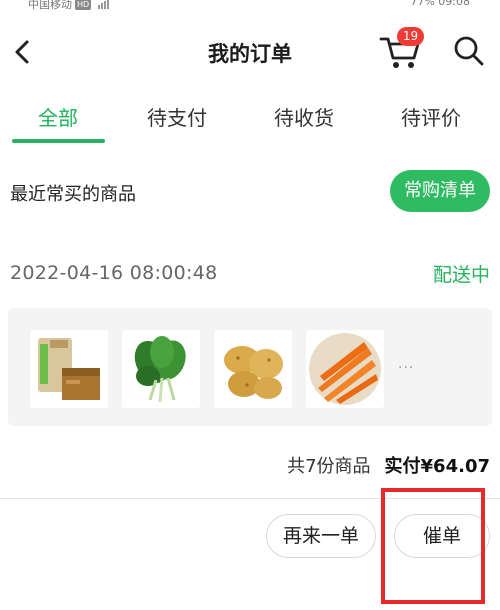 The image size is (500, 610). What do you see at coordinates (431, 116) in the screenshot?
I see `tab-pending-review: 待评价` at bounding box center [431, 116].